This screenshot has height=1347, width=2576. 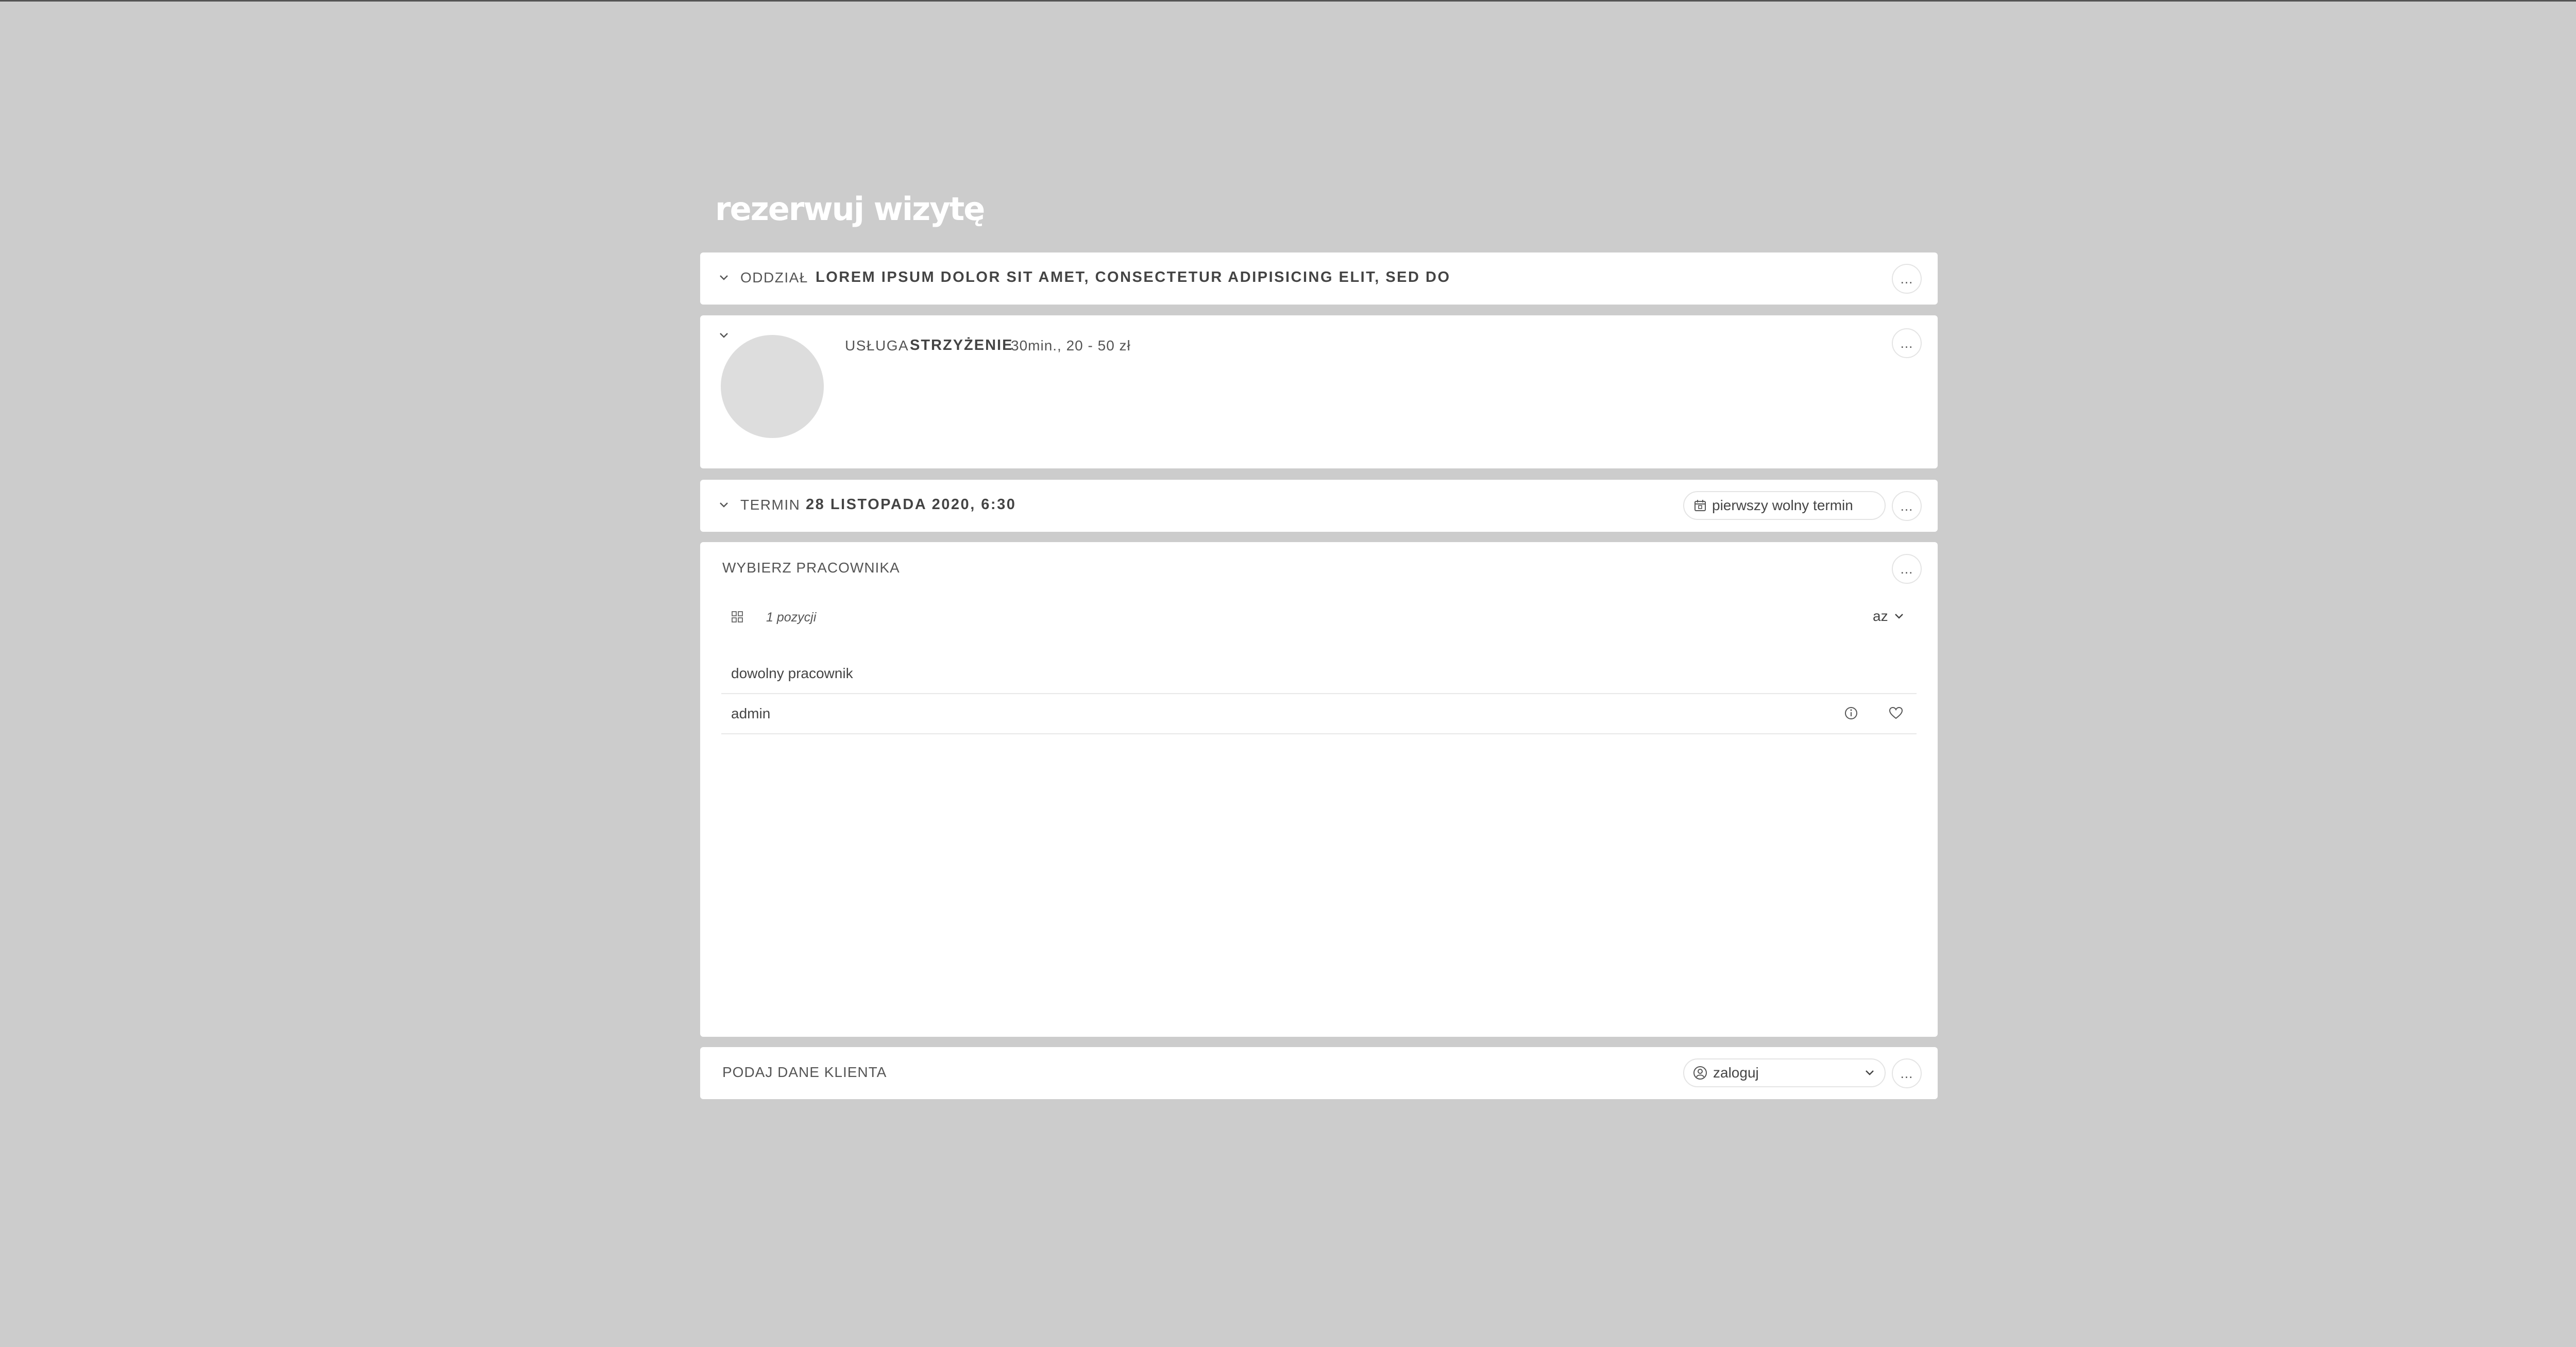 I want to click on info-icon, so click(x=1851, y=713).